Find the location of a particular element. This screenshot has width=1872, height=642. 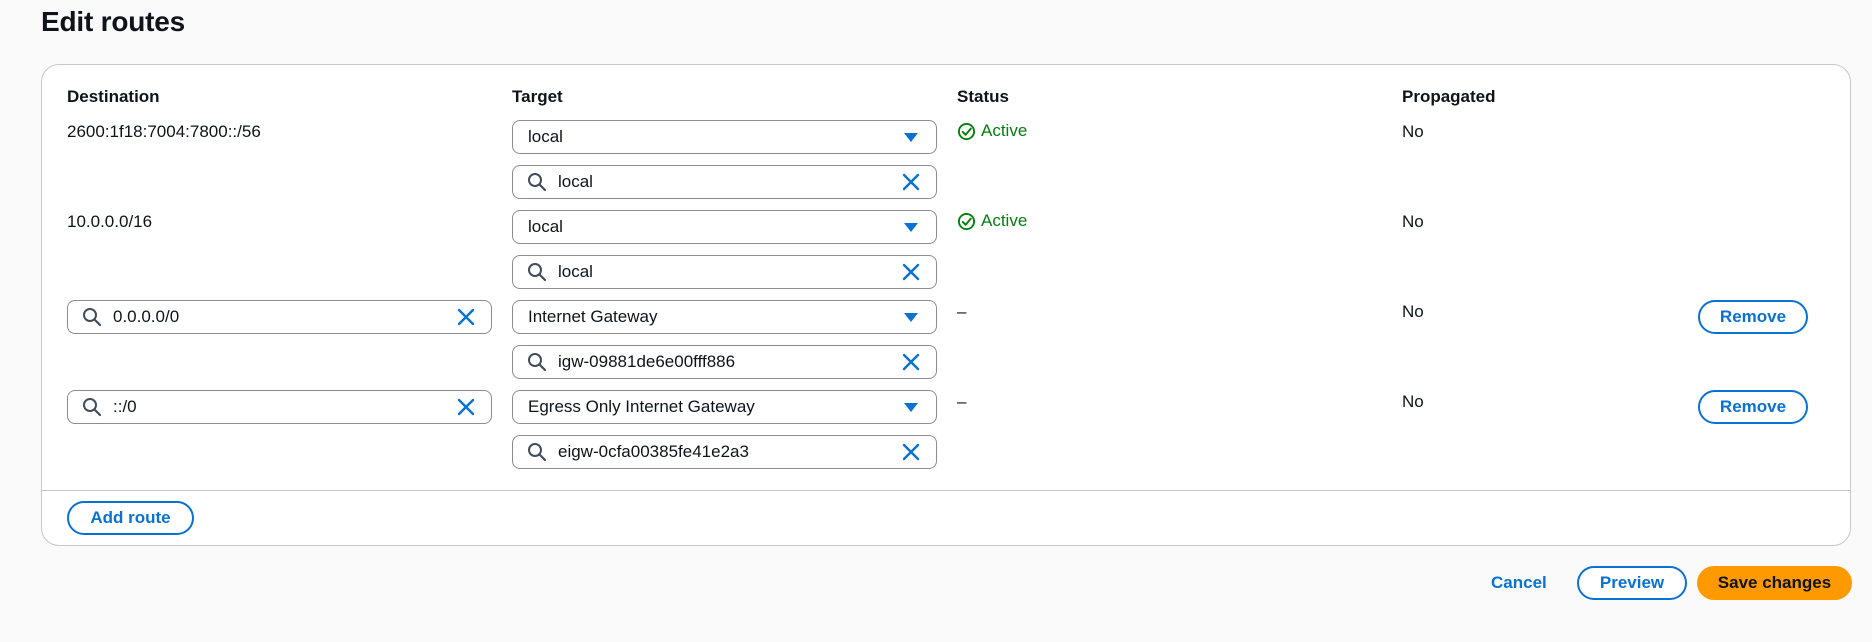

save-changes-button: Save changes is located at coordinates (1774, 583).